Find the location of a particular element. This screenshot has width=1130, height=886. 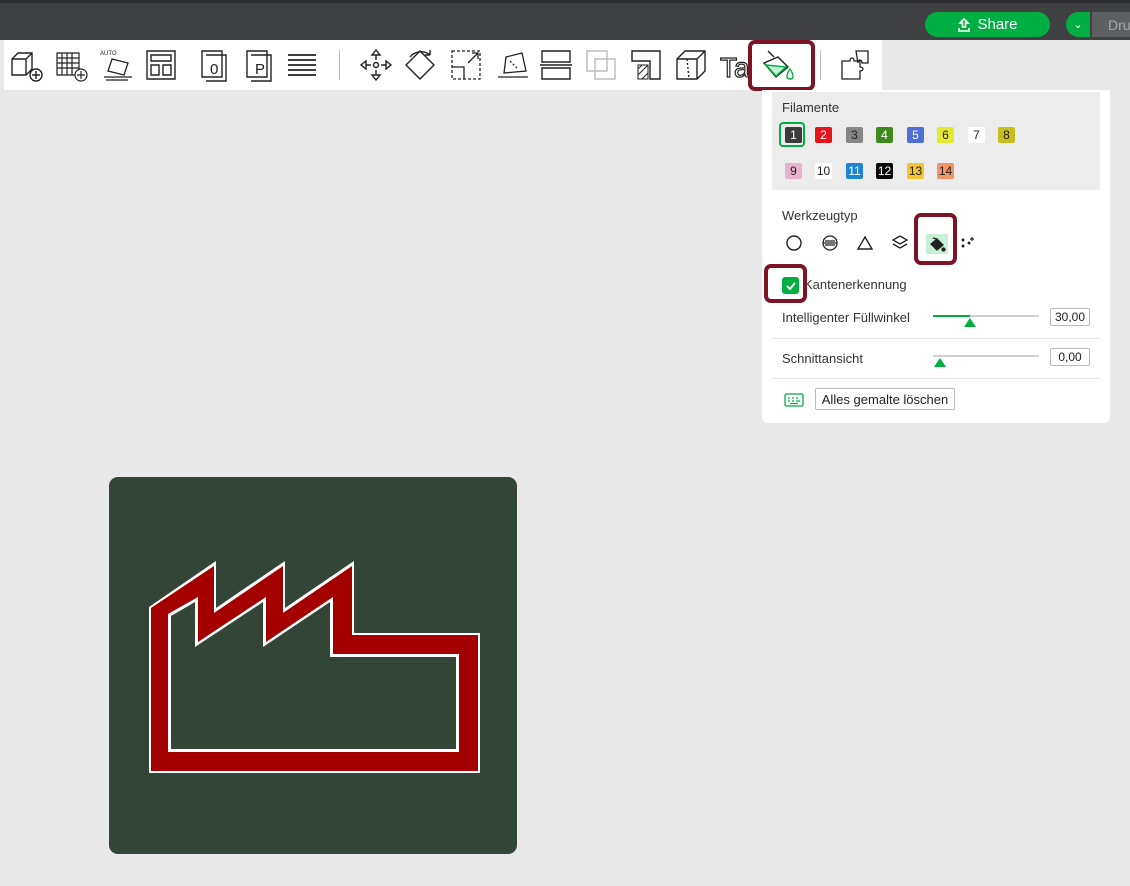

share-button: Share is located at coordinates (987, 24).